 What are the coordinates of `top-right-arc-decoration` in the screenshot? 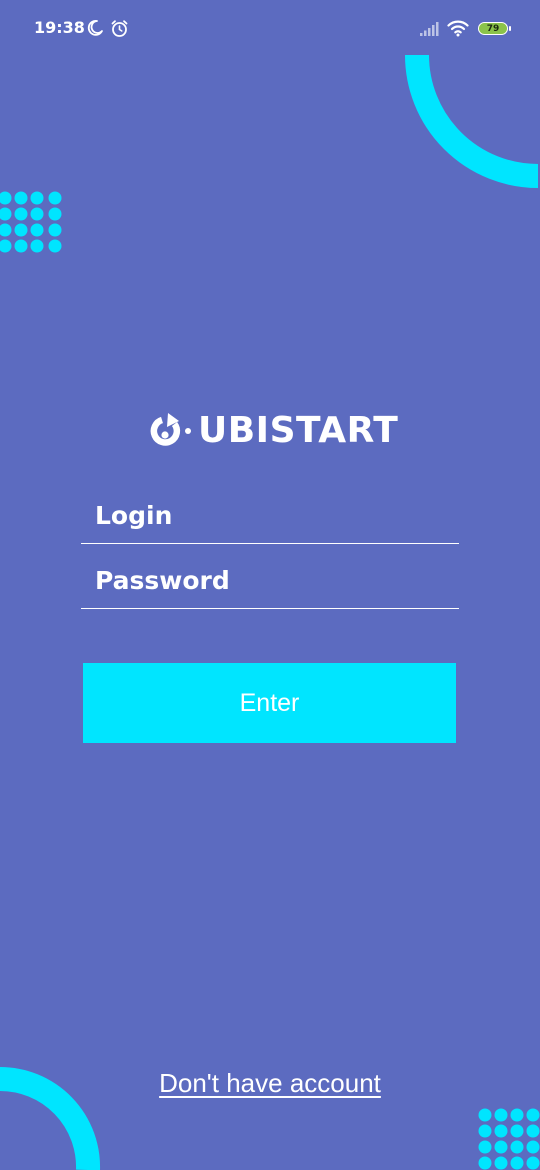 It's located at (472, 121).